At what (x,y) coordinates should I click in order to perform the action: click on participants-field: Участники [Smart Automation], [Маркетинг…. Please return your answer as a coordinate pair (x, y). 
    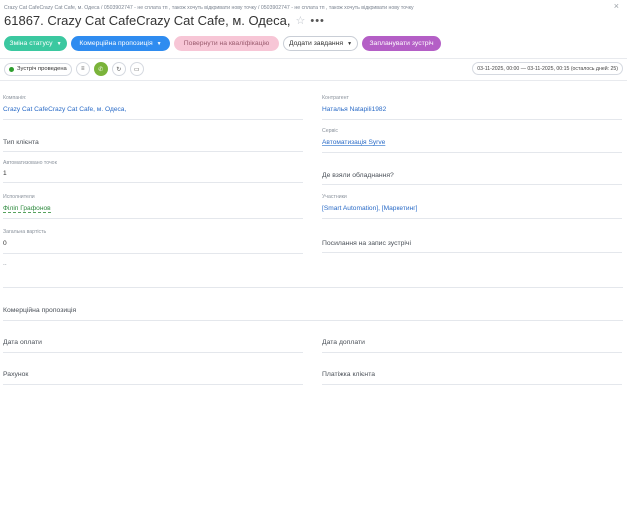
    Looking at the image, I should click on (472, 206).